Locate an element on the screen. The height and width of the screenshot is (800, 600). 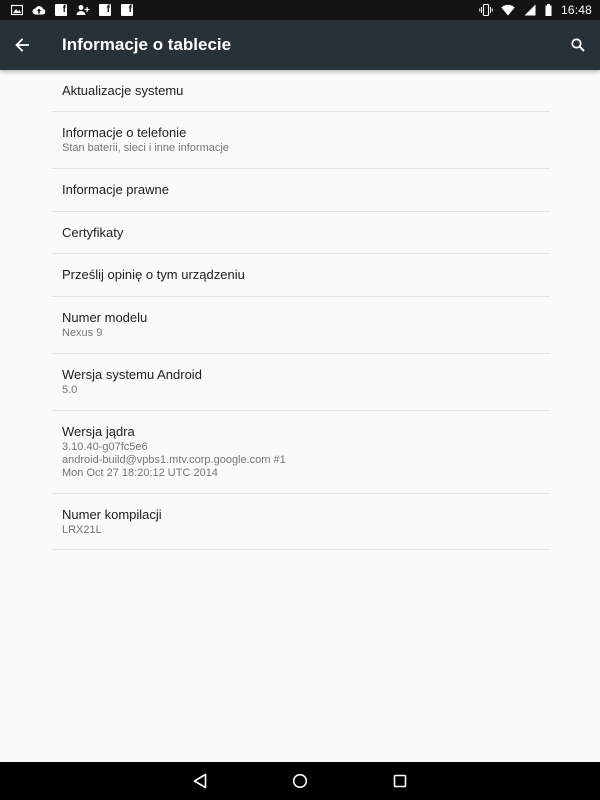
system-icons: 16:48 is located at coordinates (535, 10).